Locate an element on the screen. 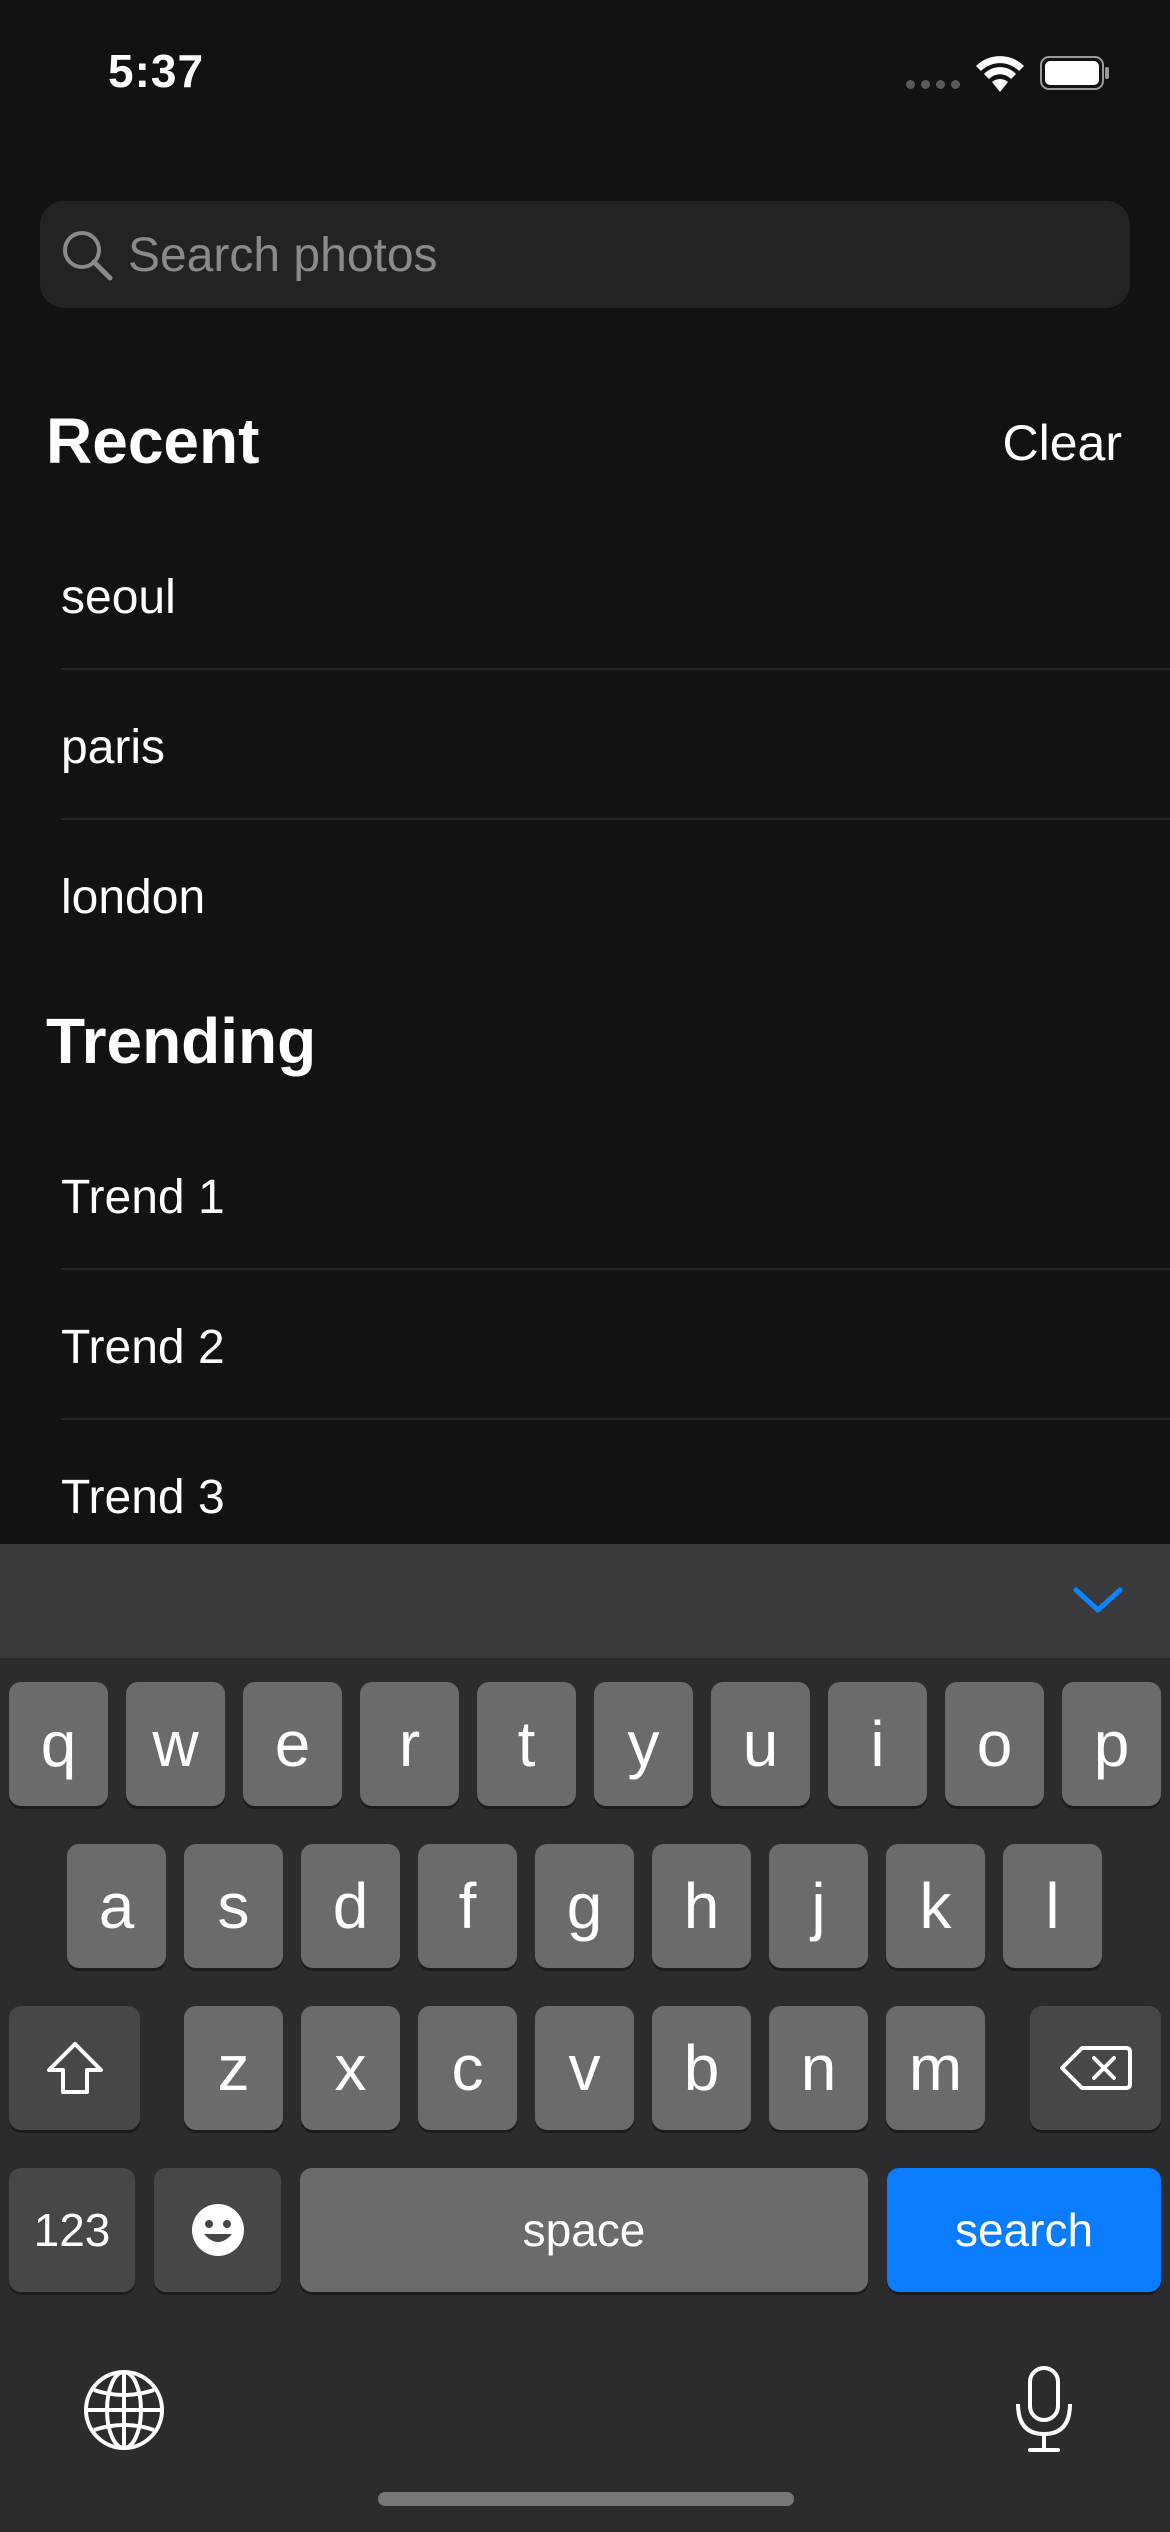 The width and height of the screenshot is (1170, 2532). key-w: w is located at coordinates (175, 1744).